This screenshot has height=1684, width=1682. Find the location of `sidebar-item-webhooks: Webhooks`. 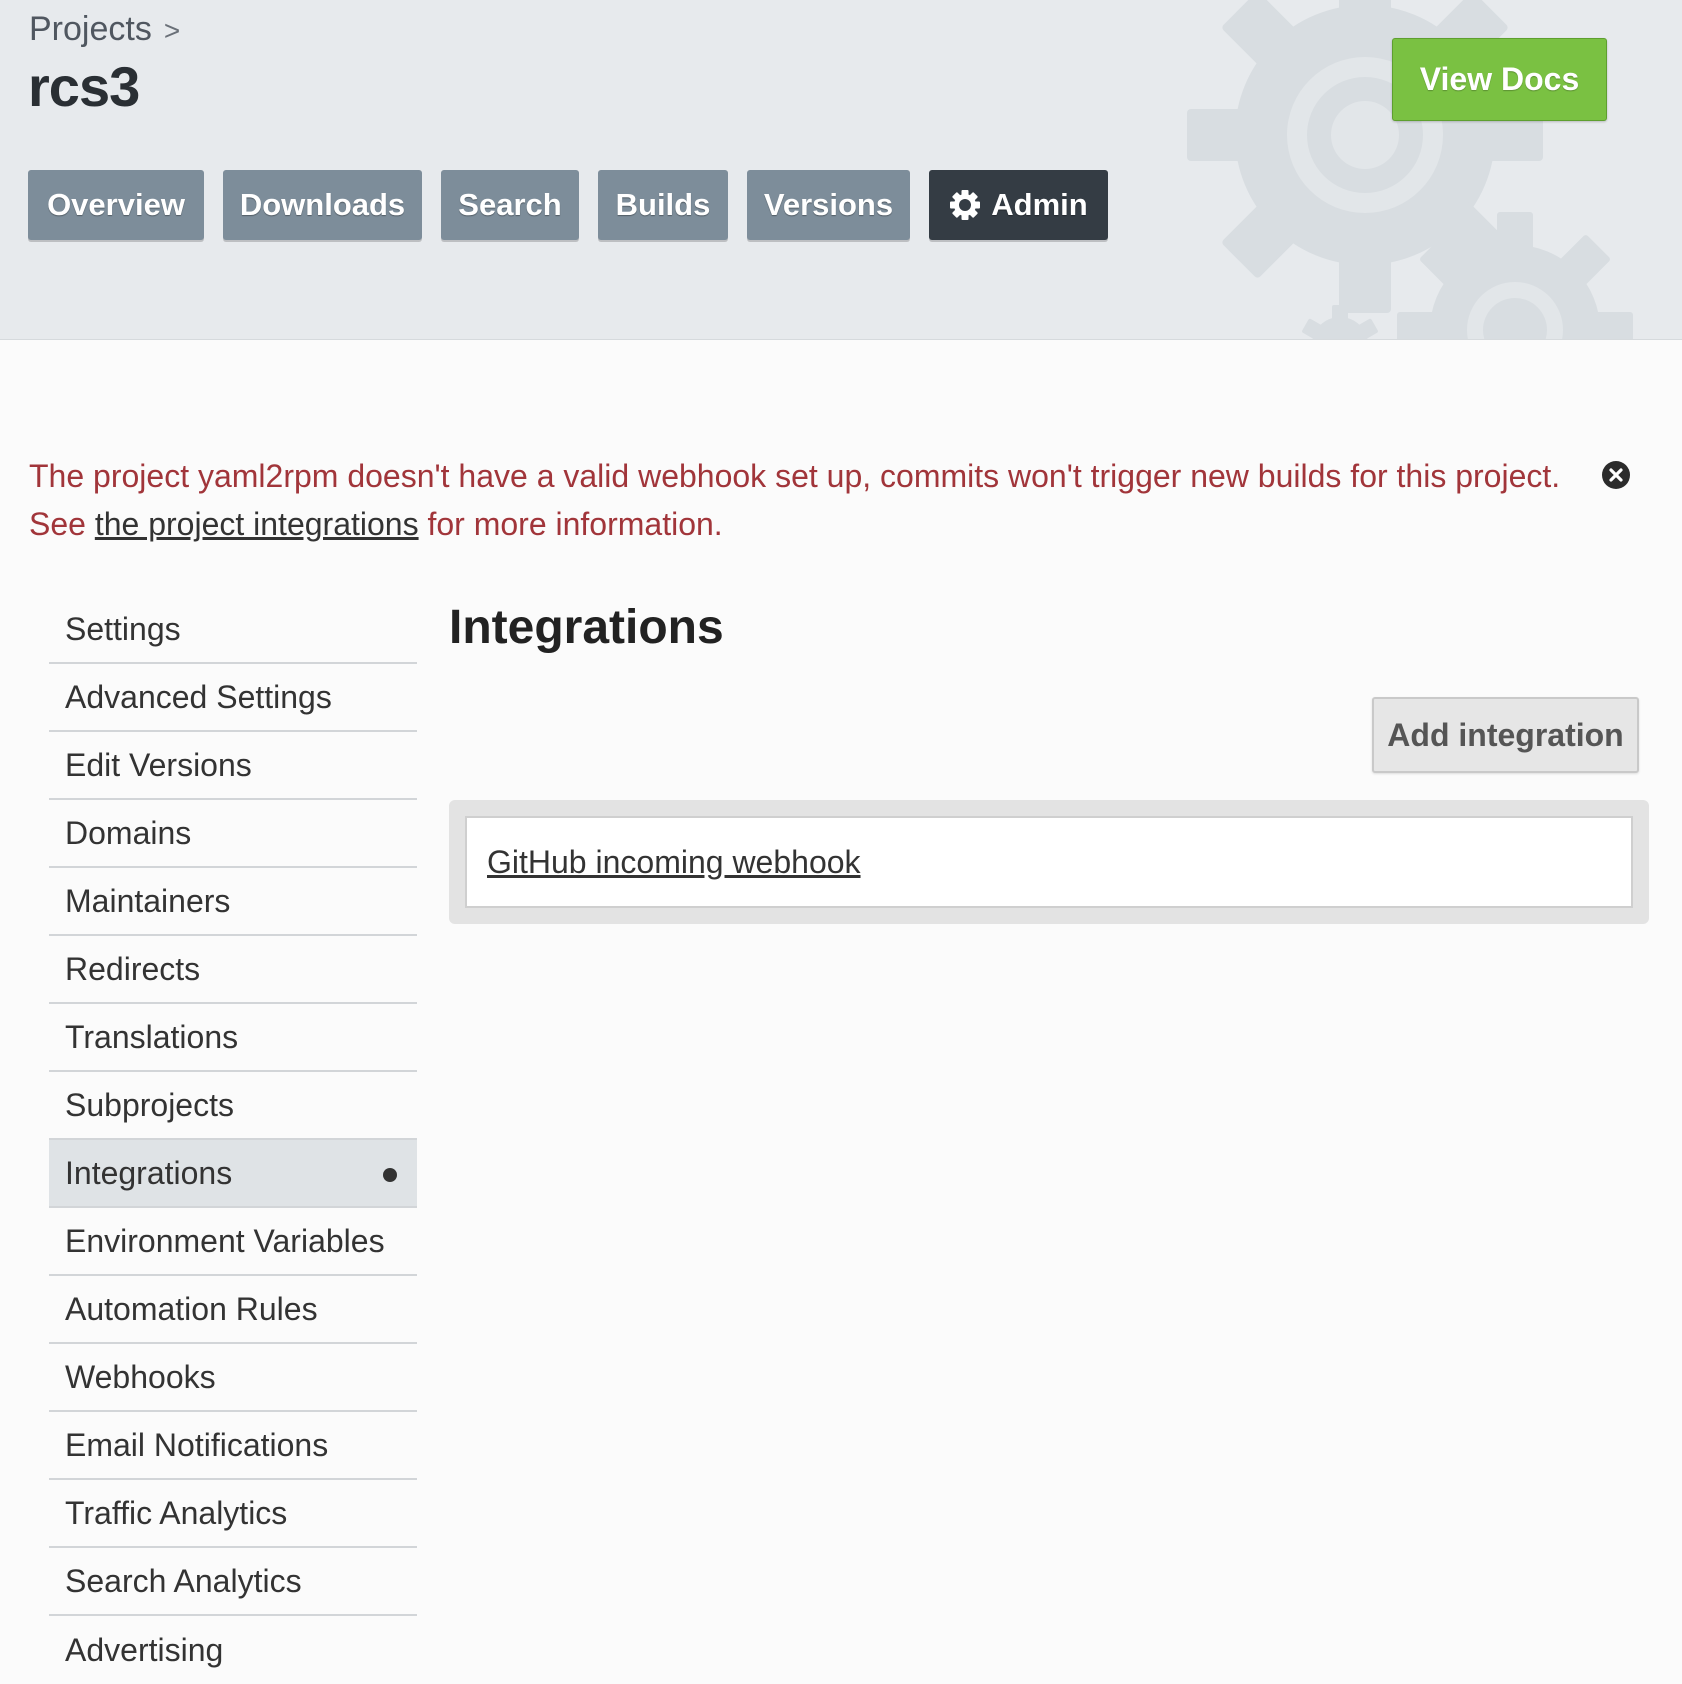

sidebar-item-webhooks: Webhooks is located at coordinates (233, 1378).